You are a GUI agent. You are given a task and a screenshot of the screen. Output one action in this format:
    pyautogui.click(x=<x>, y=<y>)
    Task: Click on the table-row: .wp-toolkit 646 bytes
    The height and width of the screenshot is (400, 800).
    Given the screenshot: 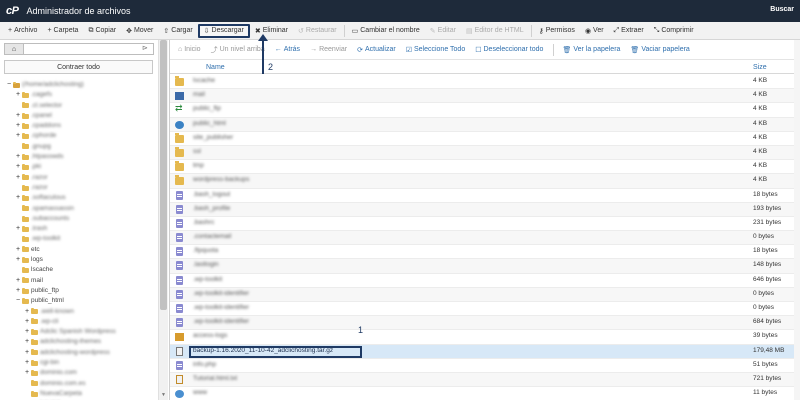 What is the action you would take?
    pyautogui.click(x=485, y=281)
    